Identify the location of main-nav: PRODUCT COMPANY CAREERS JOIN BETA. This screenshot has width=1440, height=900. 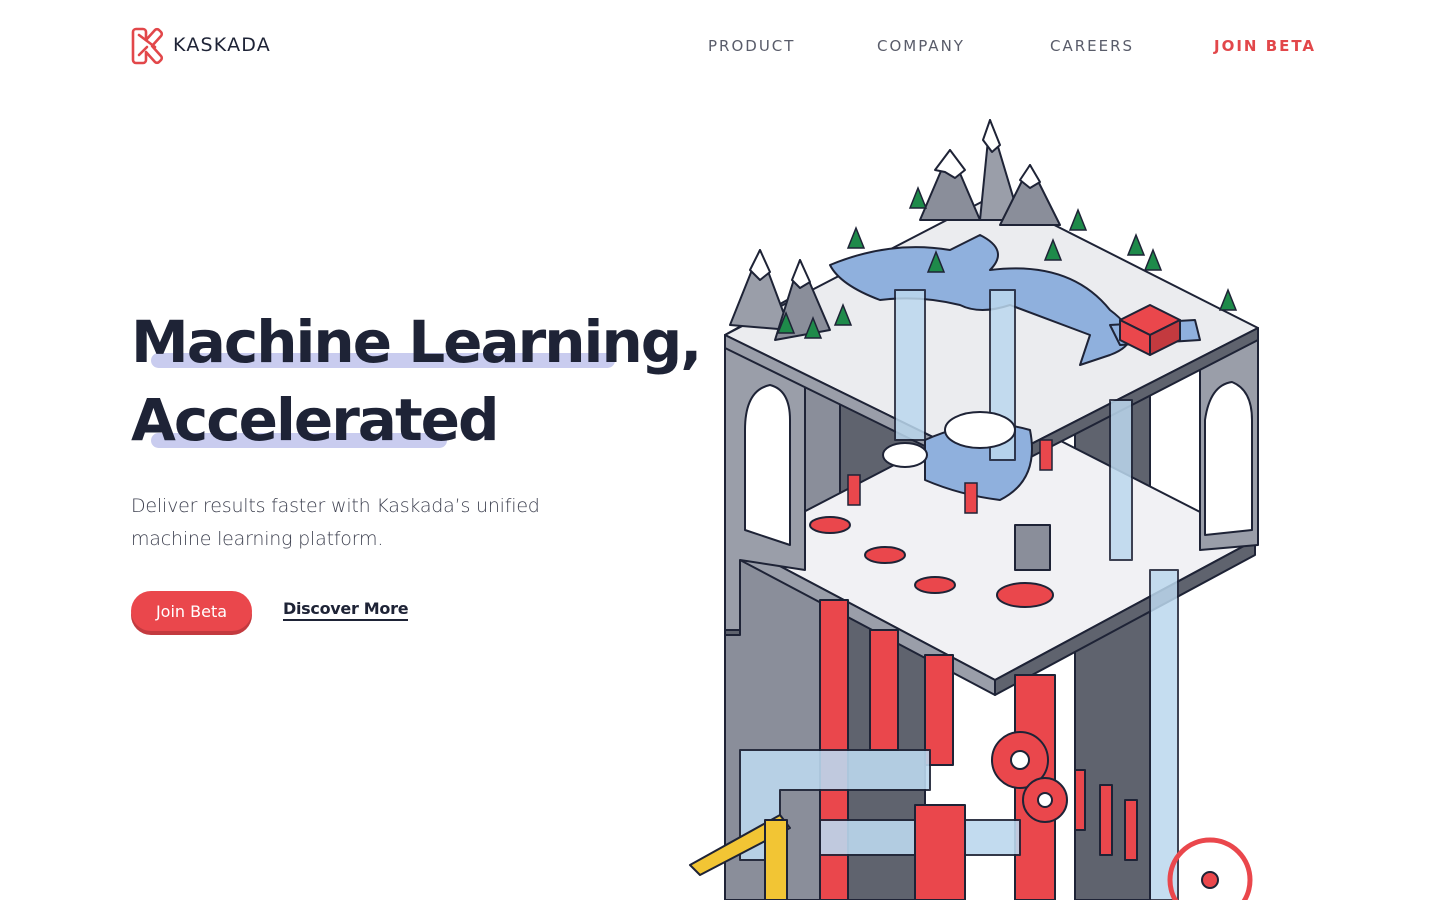
(720, 47).